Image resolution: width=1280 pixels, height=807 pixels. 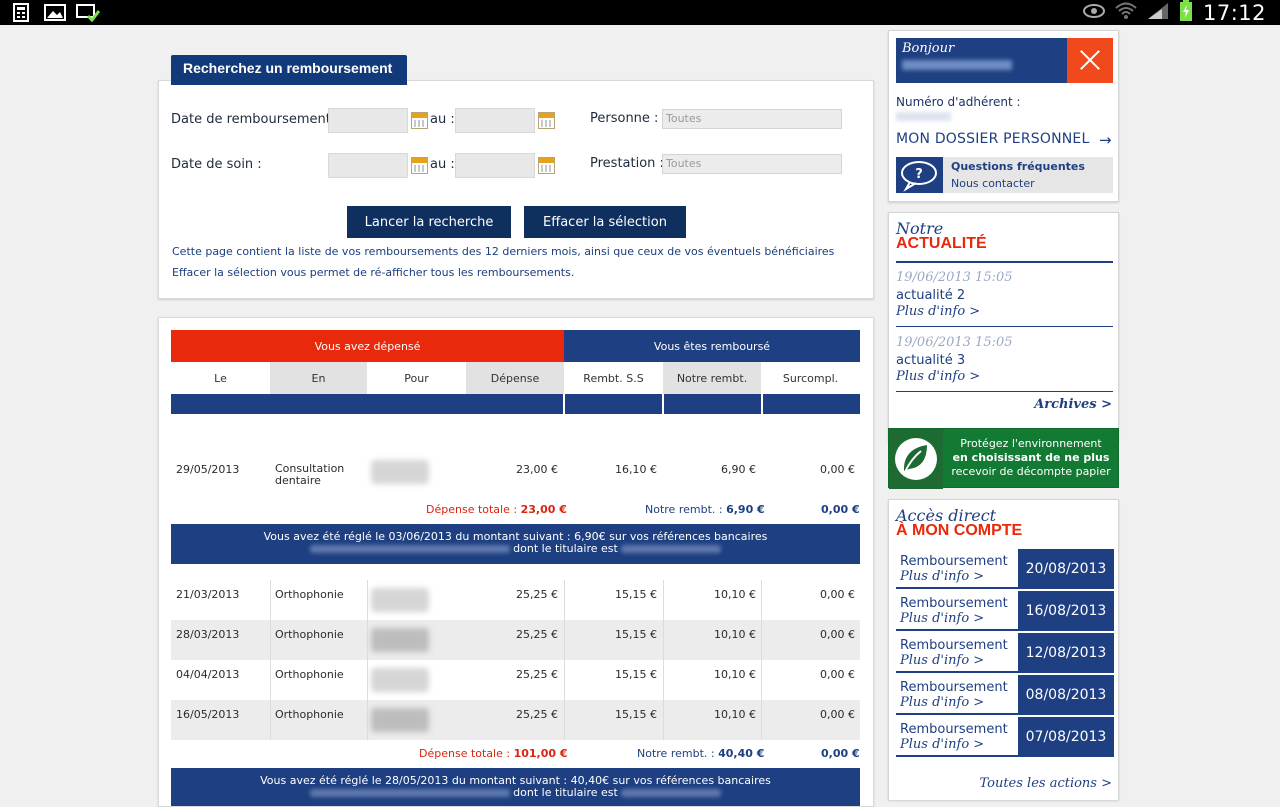 I want to click on redacted-name, so click(x=957, y=65).